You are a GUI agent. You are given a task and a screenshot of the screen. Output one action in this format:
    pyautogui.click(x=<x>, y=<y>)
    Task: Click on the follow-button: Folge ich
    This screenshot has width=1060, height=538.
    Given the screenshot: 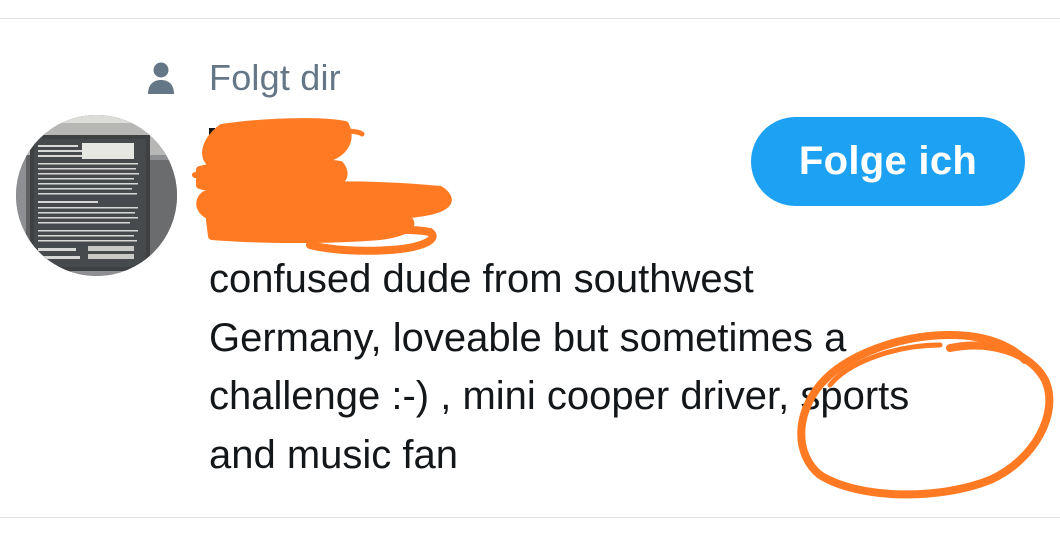 What is the action you would take?
    pyautogui.click(x=888, y=161)
    